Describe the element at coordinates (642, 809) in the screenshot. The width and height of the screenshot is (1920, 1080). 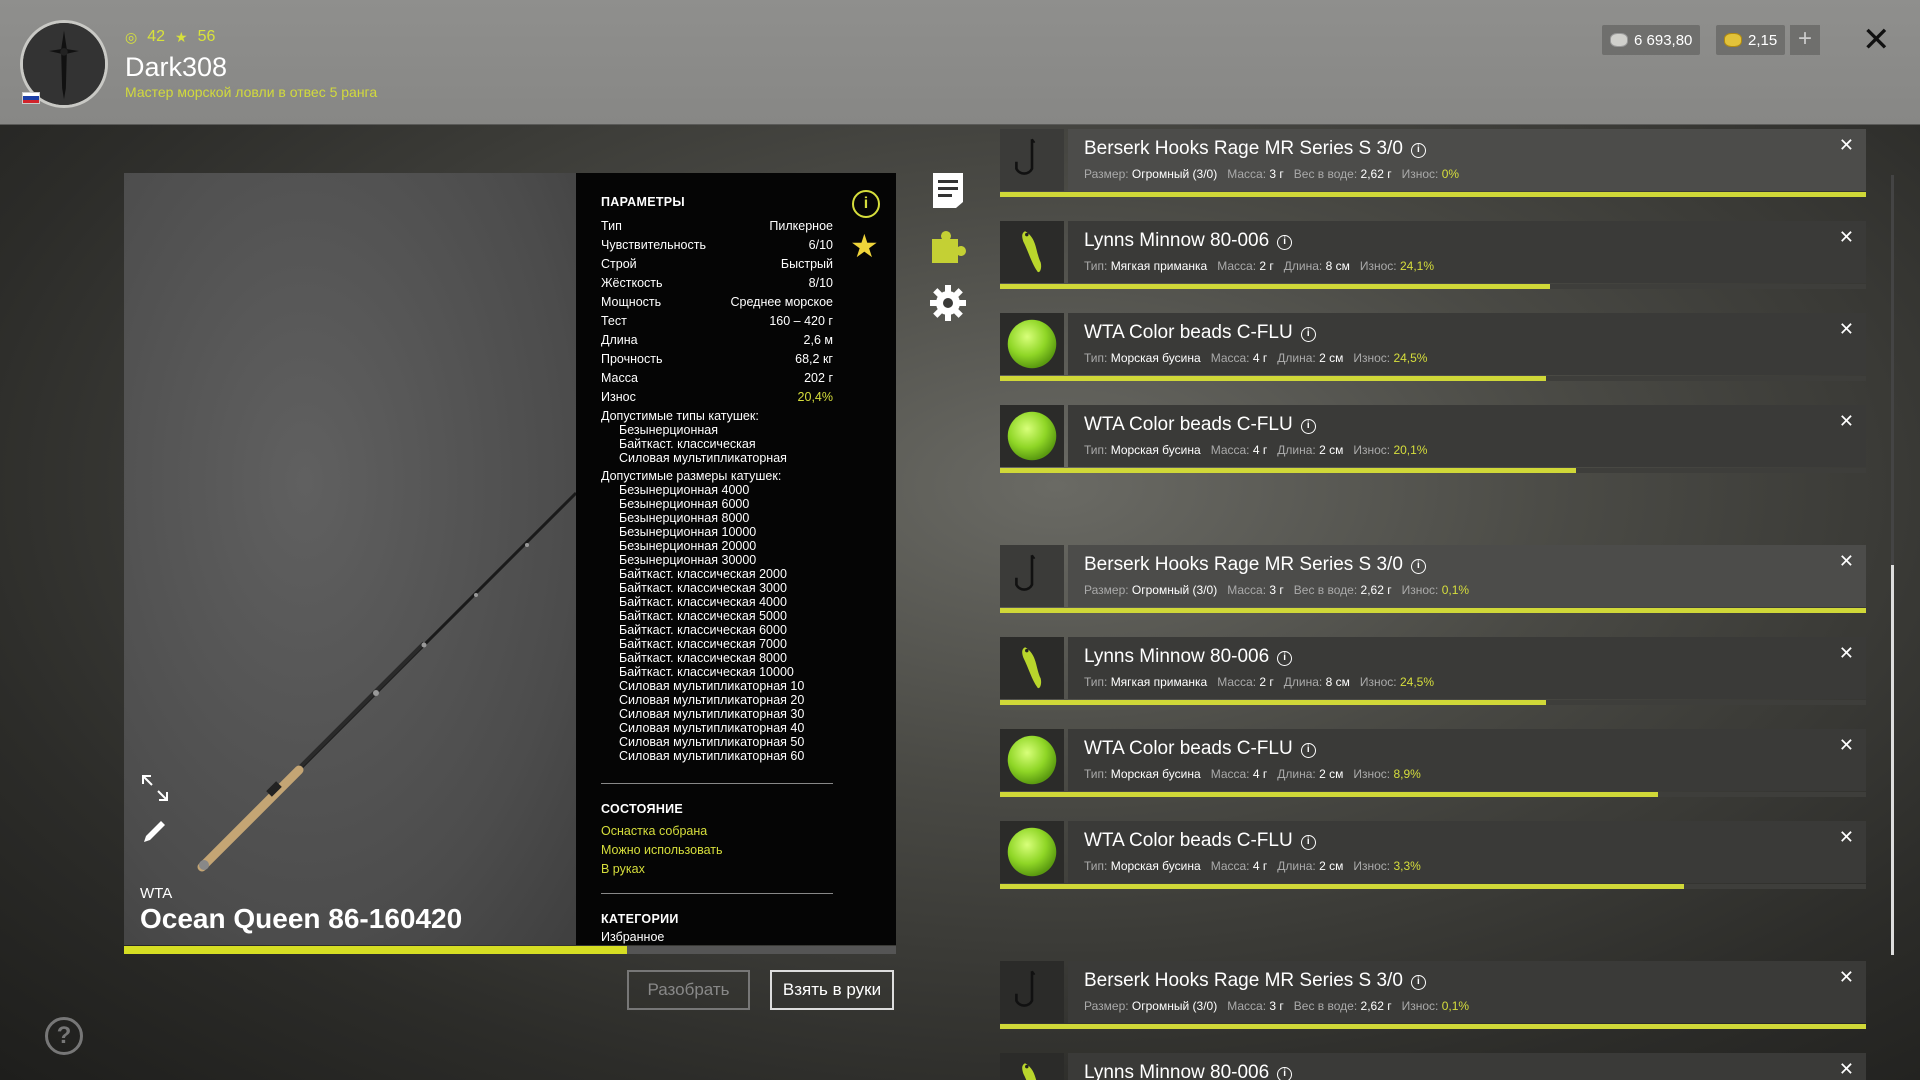
I see `state-title: СОСТОЯНИЕ` at that location.